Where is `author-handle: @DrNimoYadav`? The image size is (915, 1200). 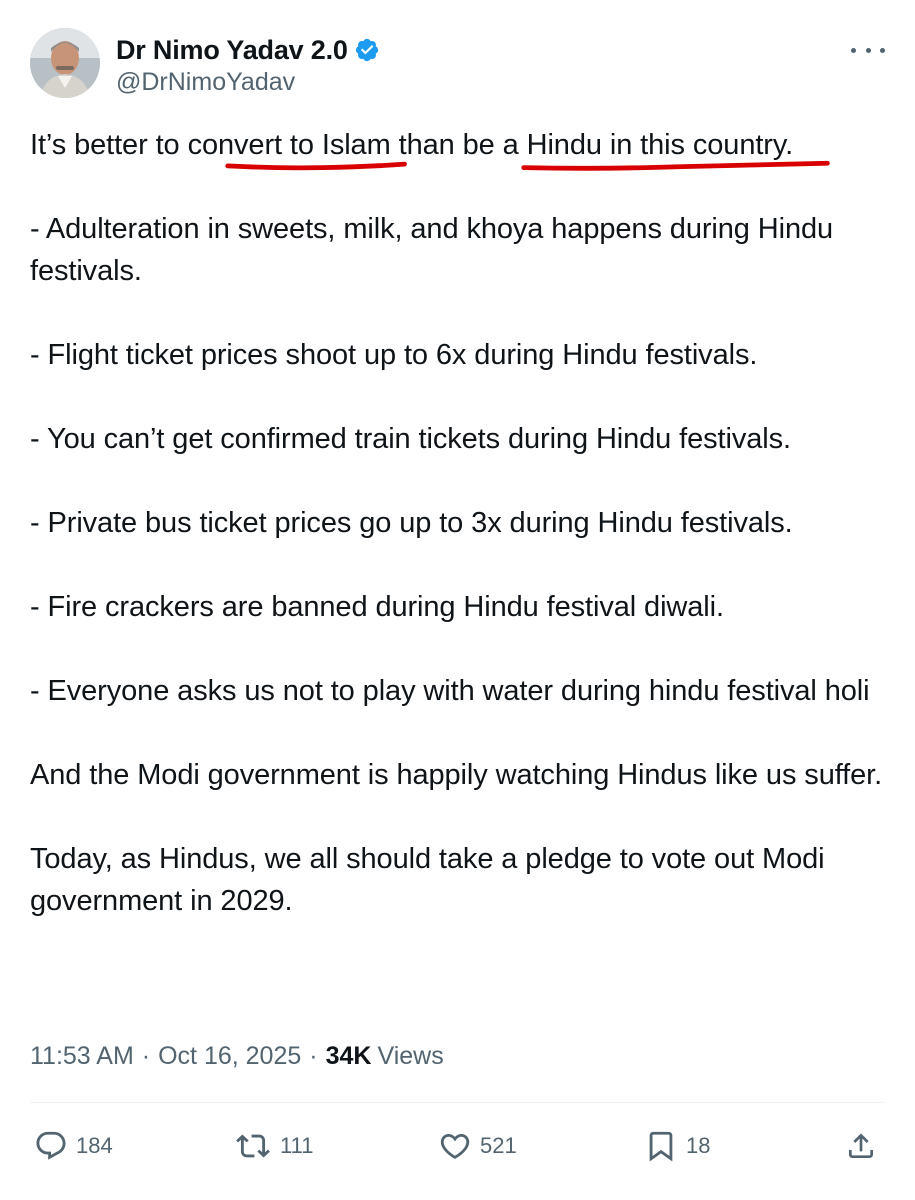 author-handle: @DrNimoYadav is located at coordinates (205, 82).